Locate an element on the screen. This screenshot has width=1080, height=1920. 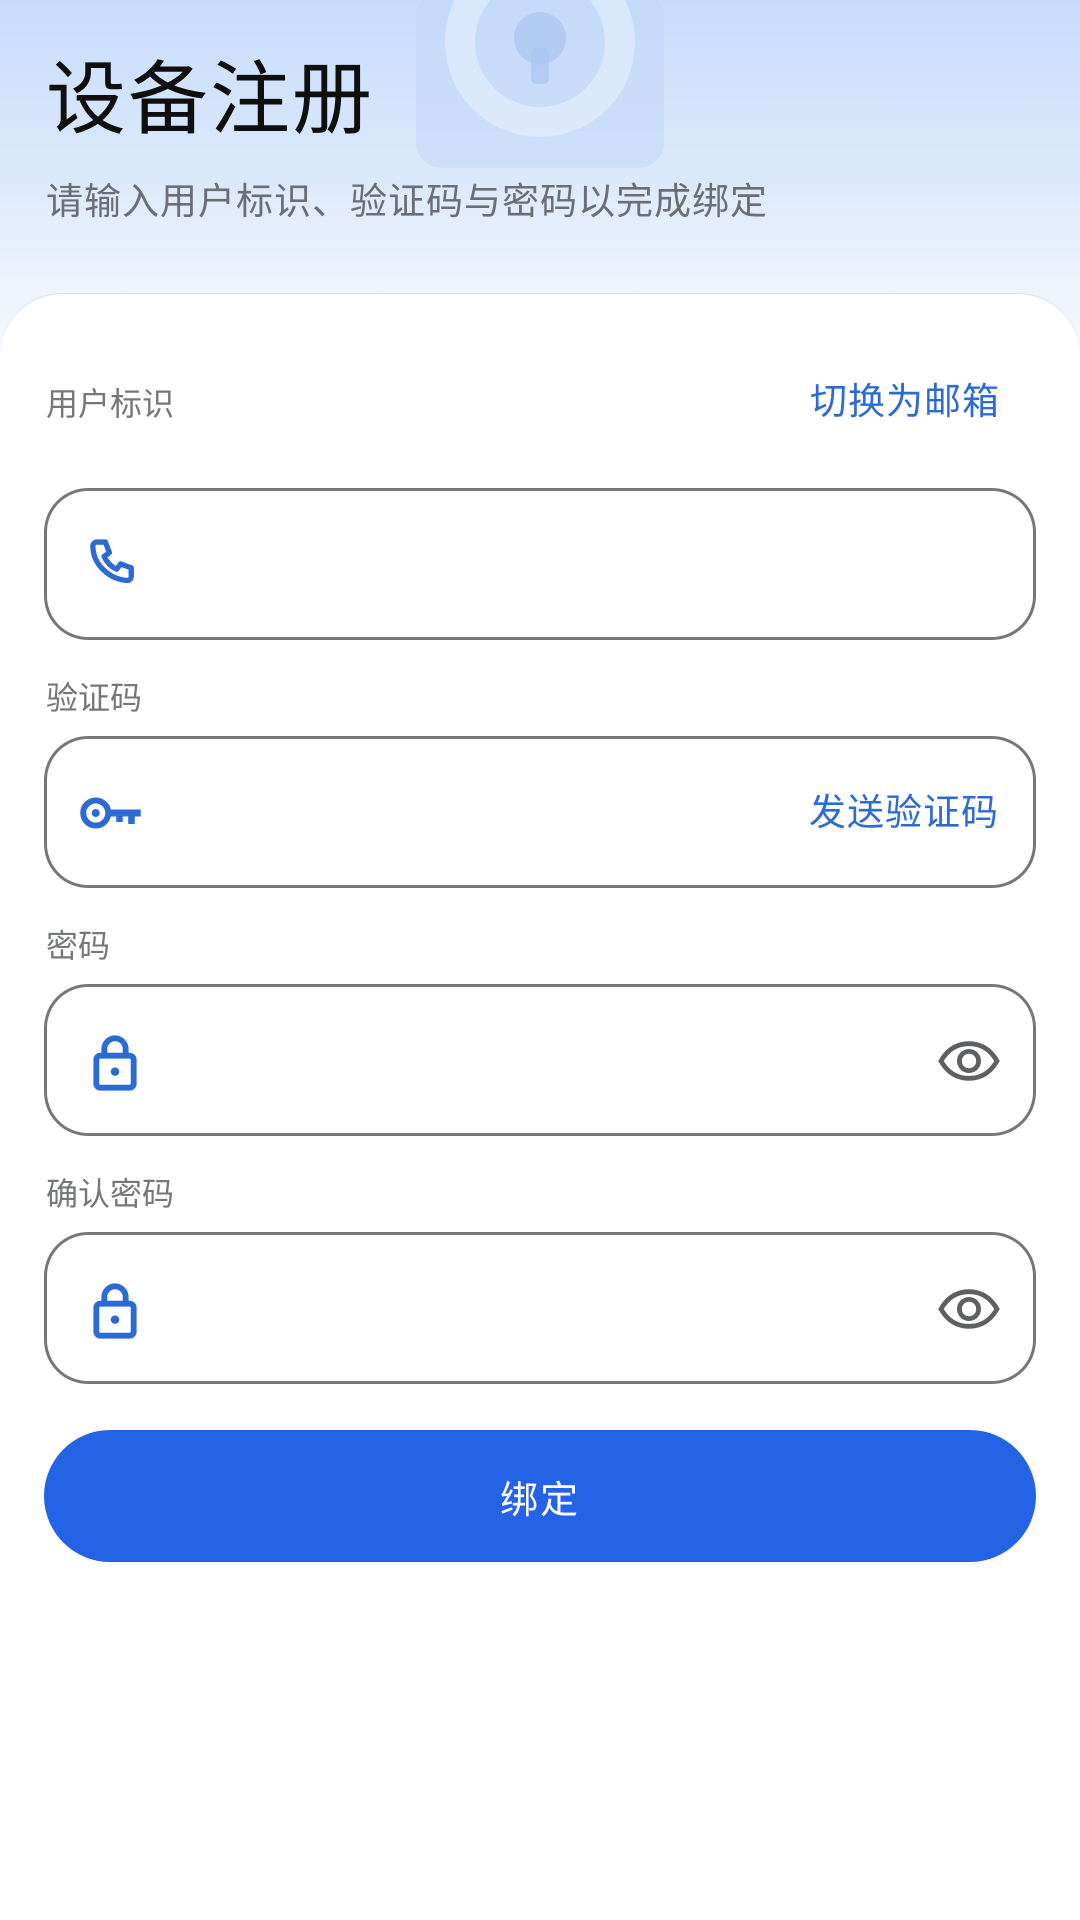
verification-code-label: 验证码 is located at coordinates (94, 698).